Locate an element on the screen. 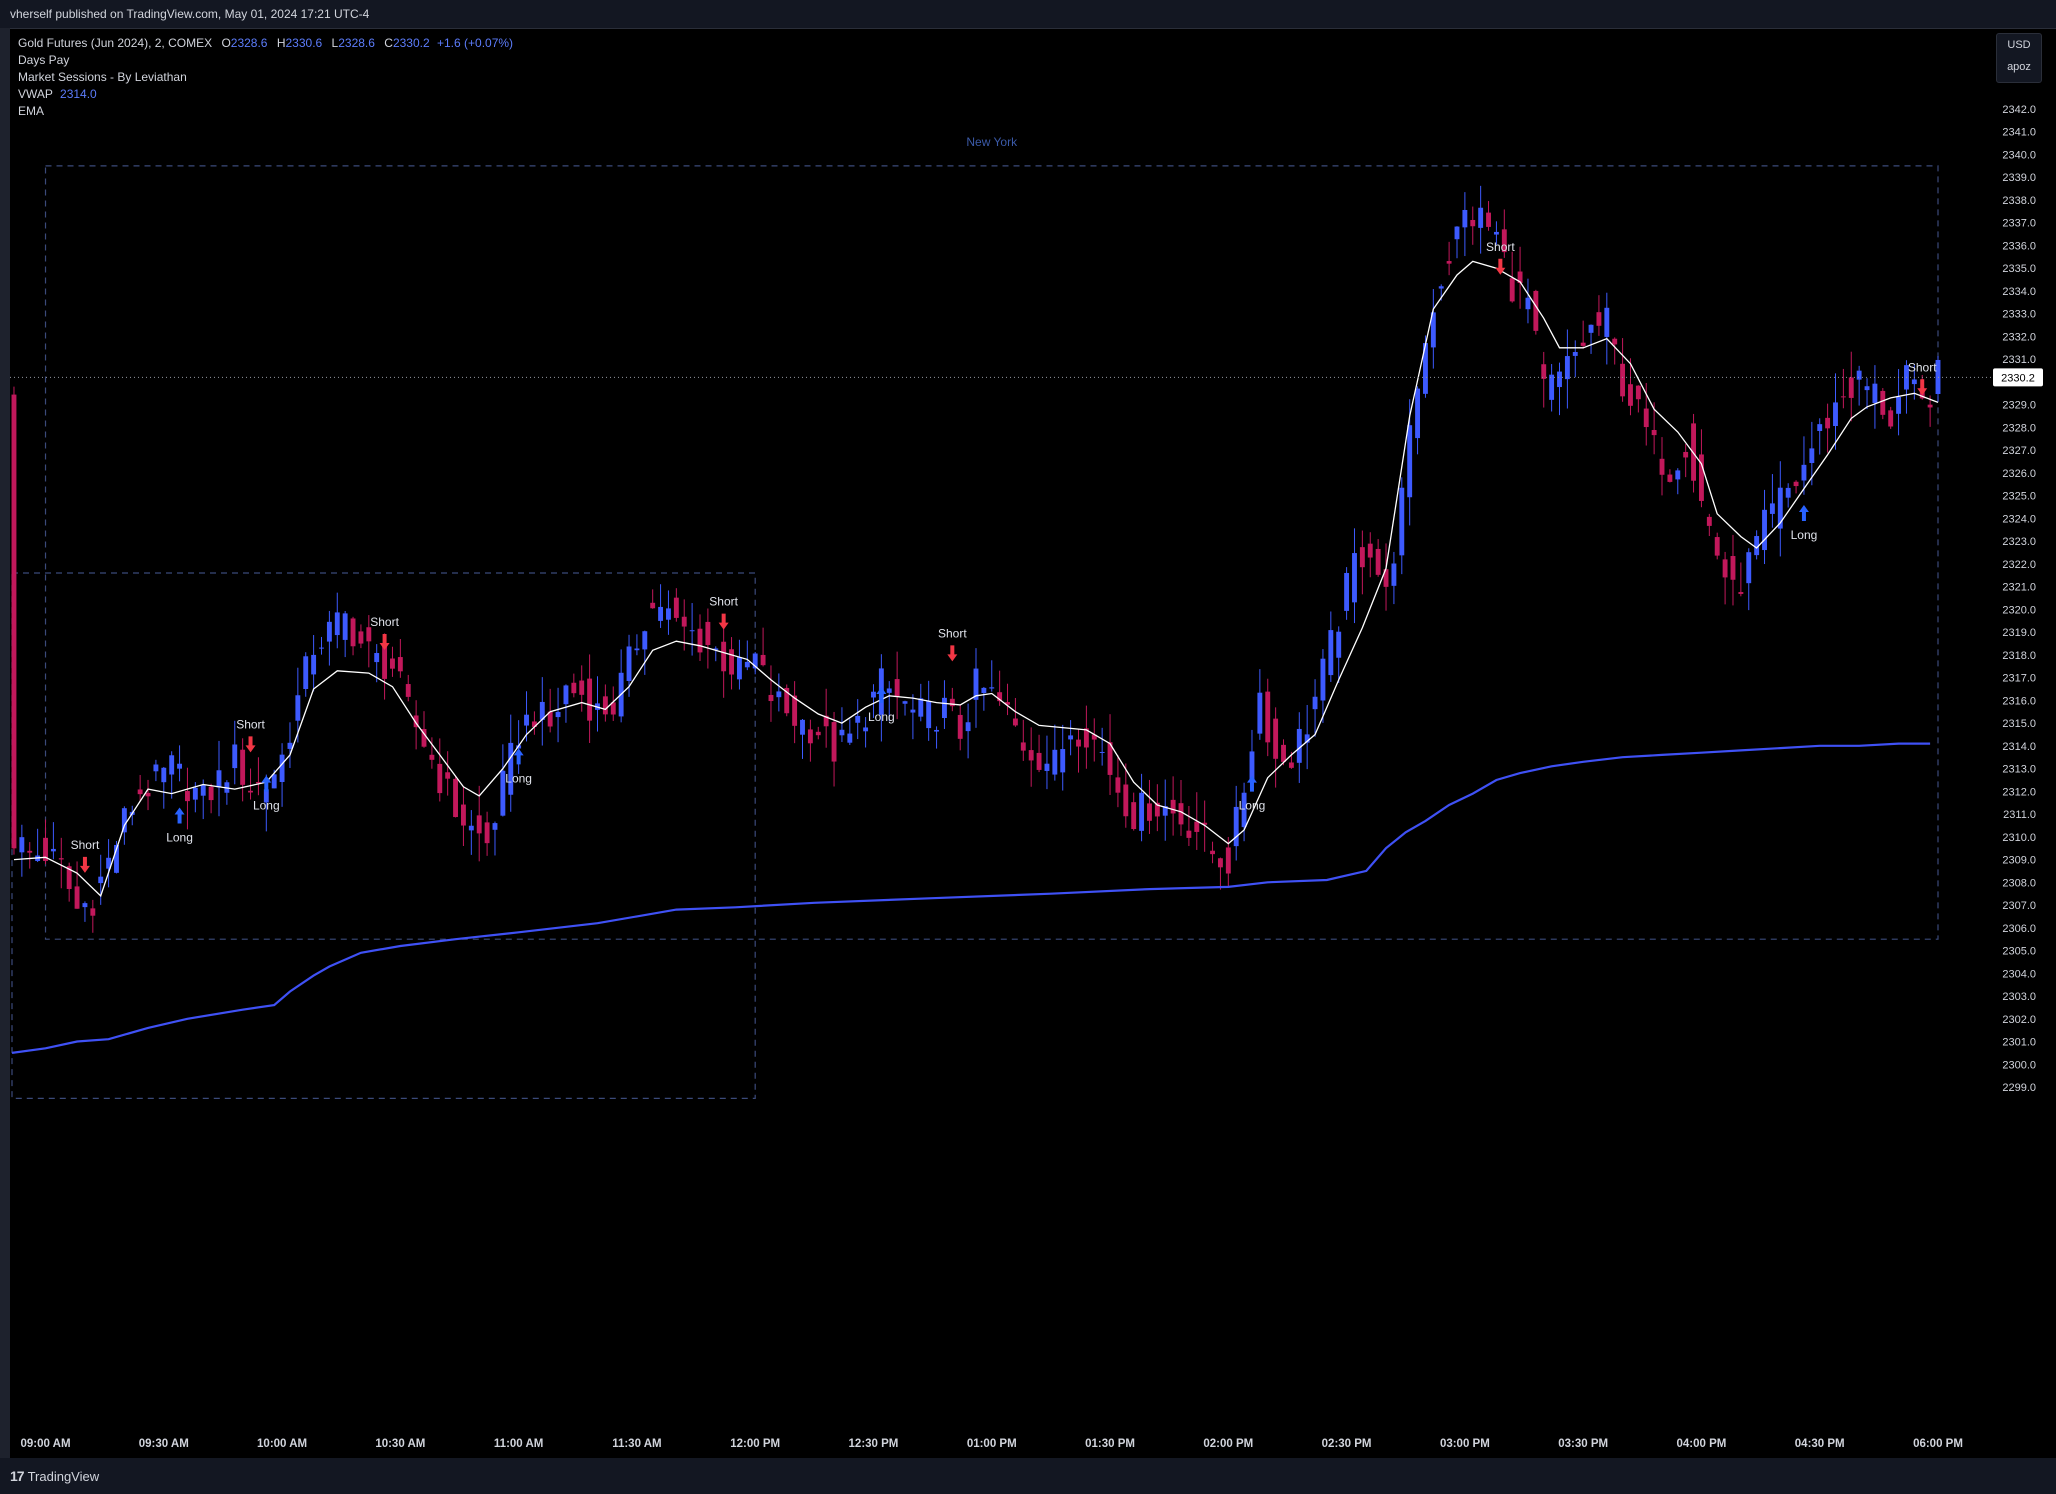 This screenshot has height=1494, width=2056. bottom-bar: 17 TradingView is located at coordinates (1028, 1476).